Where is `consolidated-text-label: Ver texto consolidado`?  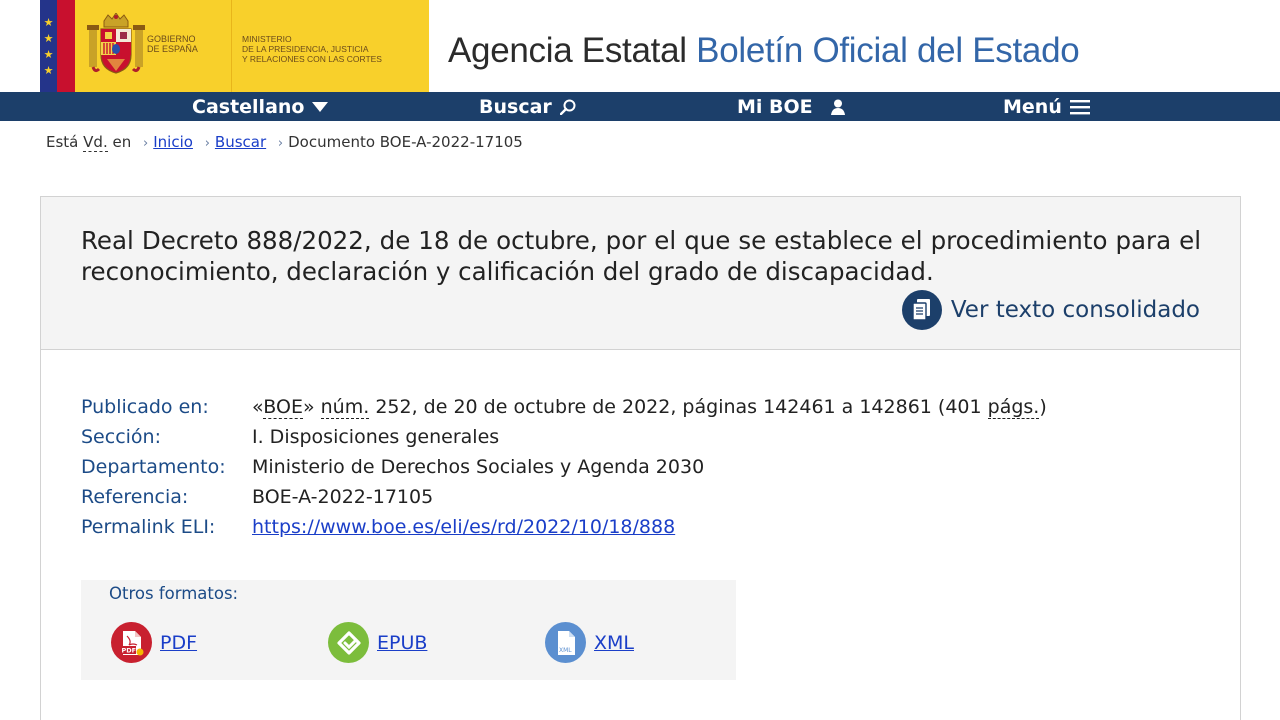
consolidated-text-label: Ver texto consolidado is located at coordinates (1075, 310).